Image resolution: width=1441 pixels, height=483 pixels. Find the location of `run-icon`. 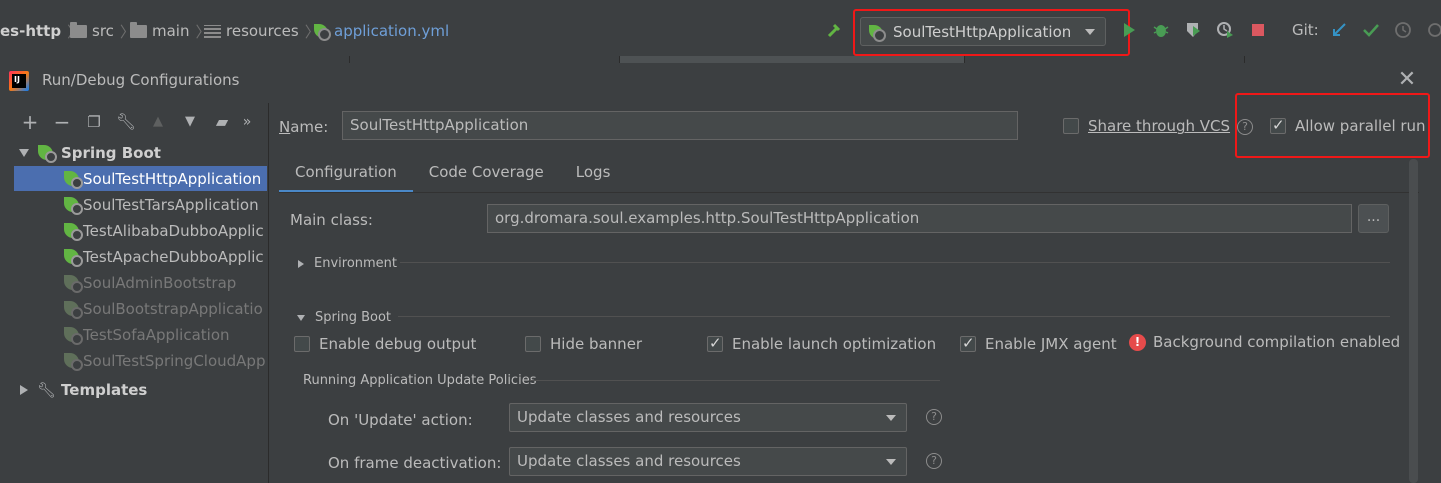

run-icon is located at coordinates (1129, 30).